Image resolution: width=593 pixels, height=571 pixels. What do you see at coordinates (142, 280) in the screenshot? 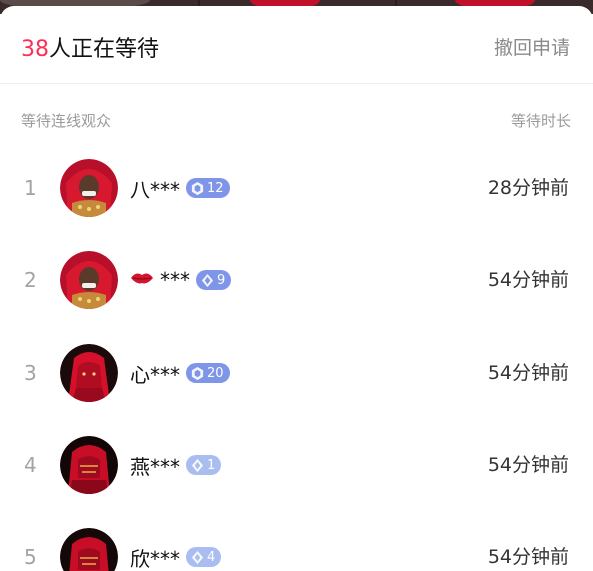
I see `lips-icon` at bounding box center [142, 280].